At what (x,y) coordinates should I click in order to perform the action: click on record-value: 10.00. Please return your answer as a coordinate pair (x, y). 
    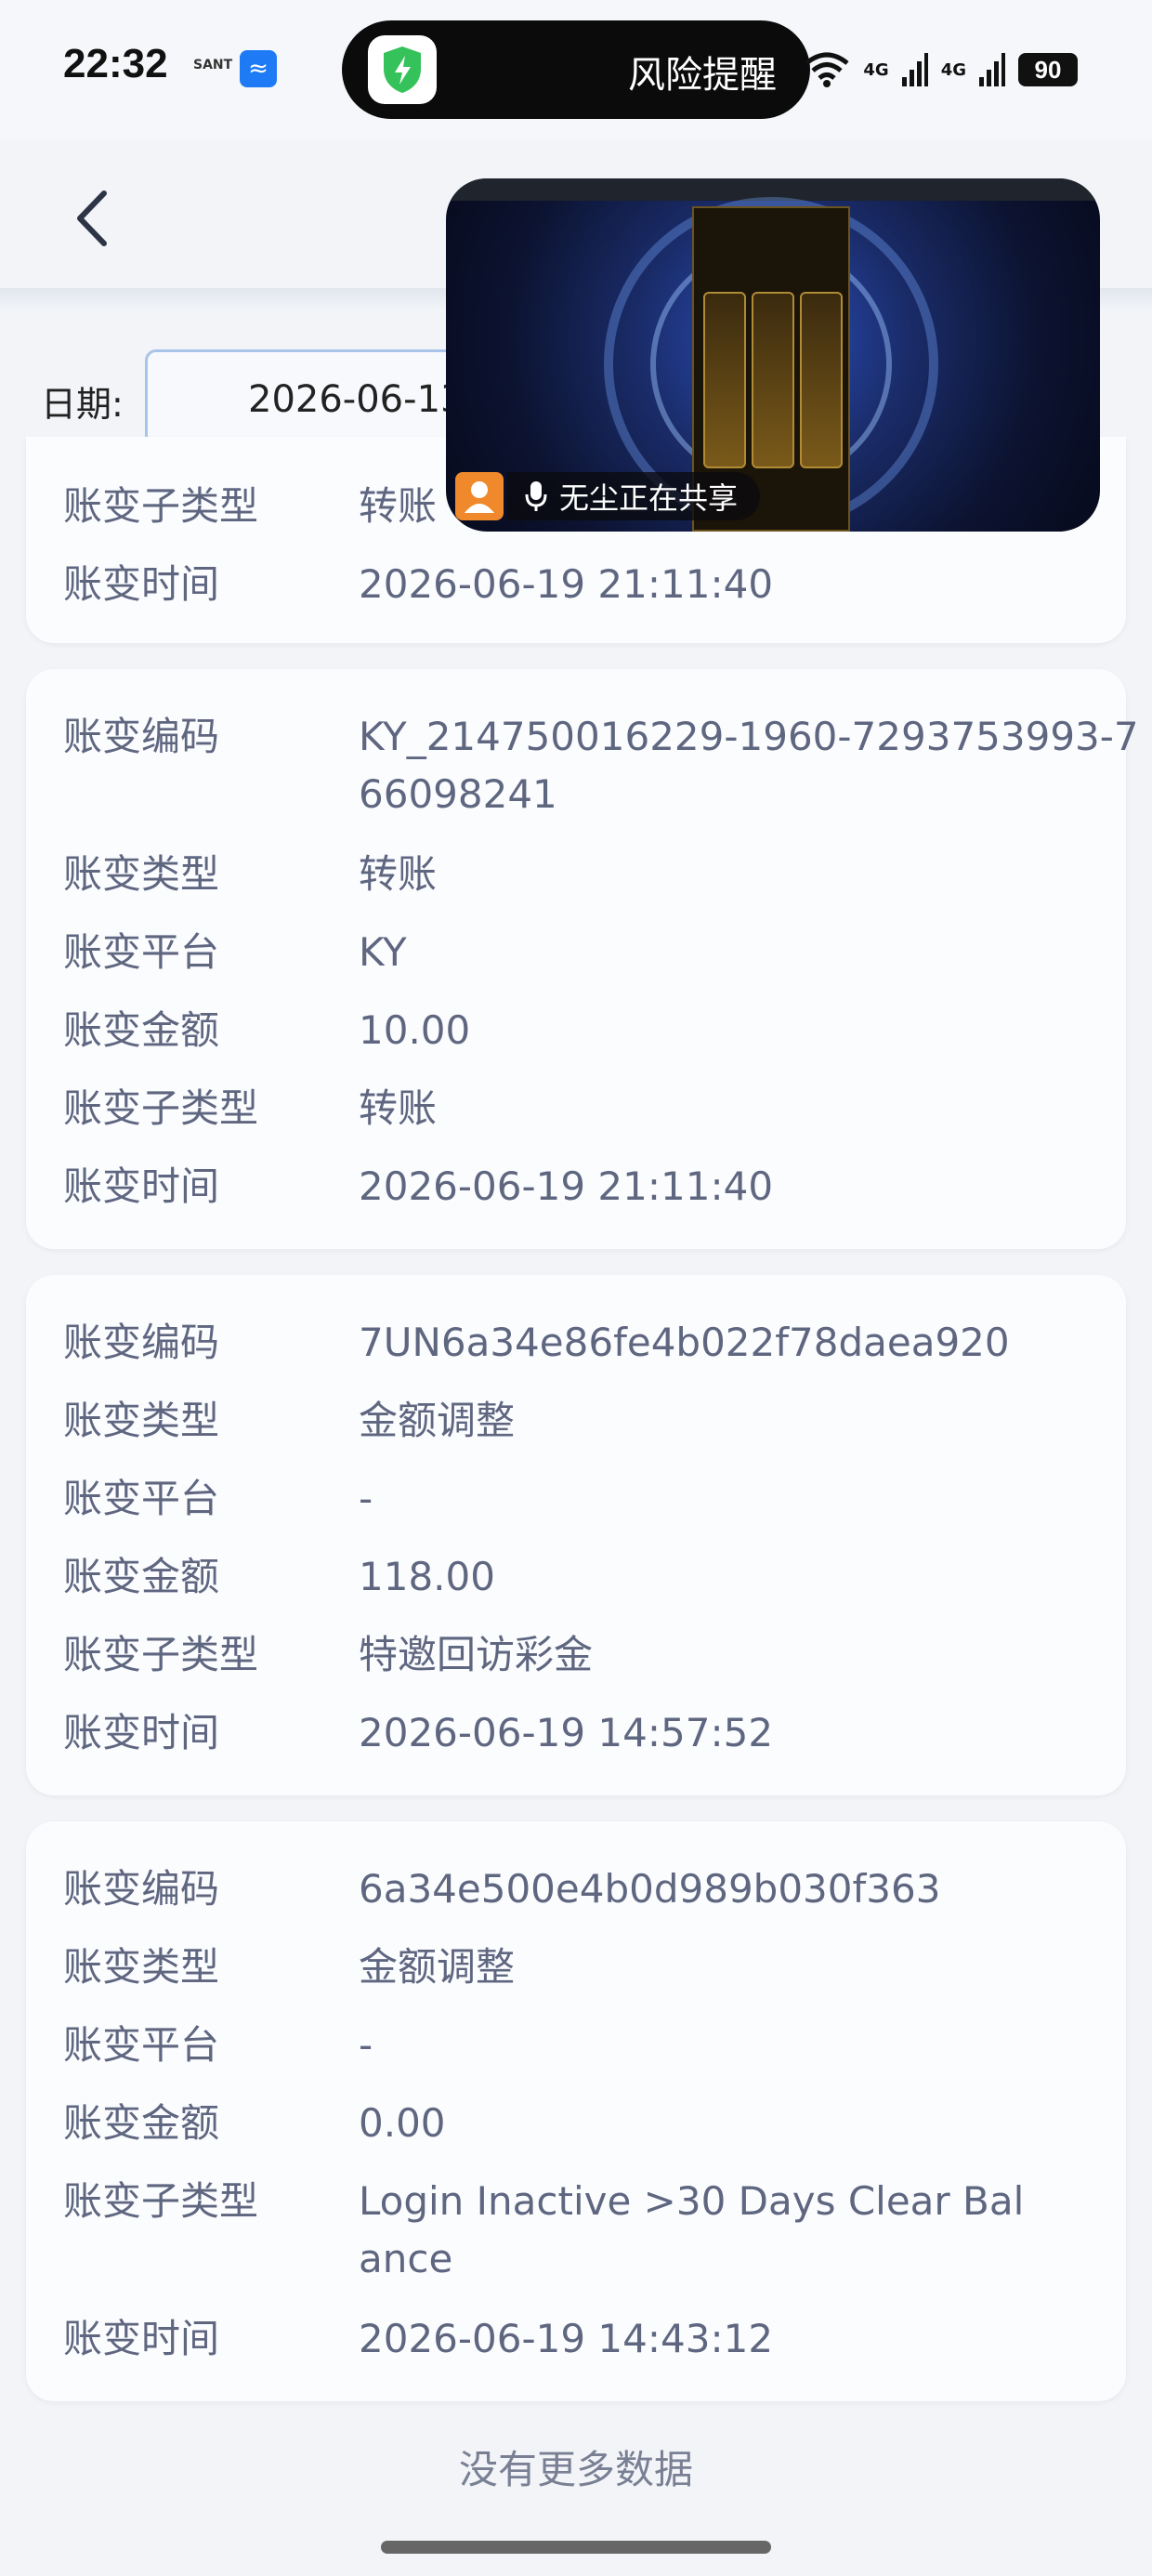
    Looking at the image, I should click on (415, 1030).